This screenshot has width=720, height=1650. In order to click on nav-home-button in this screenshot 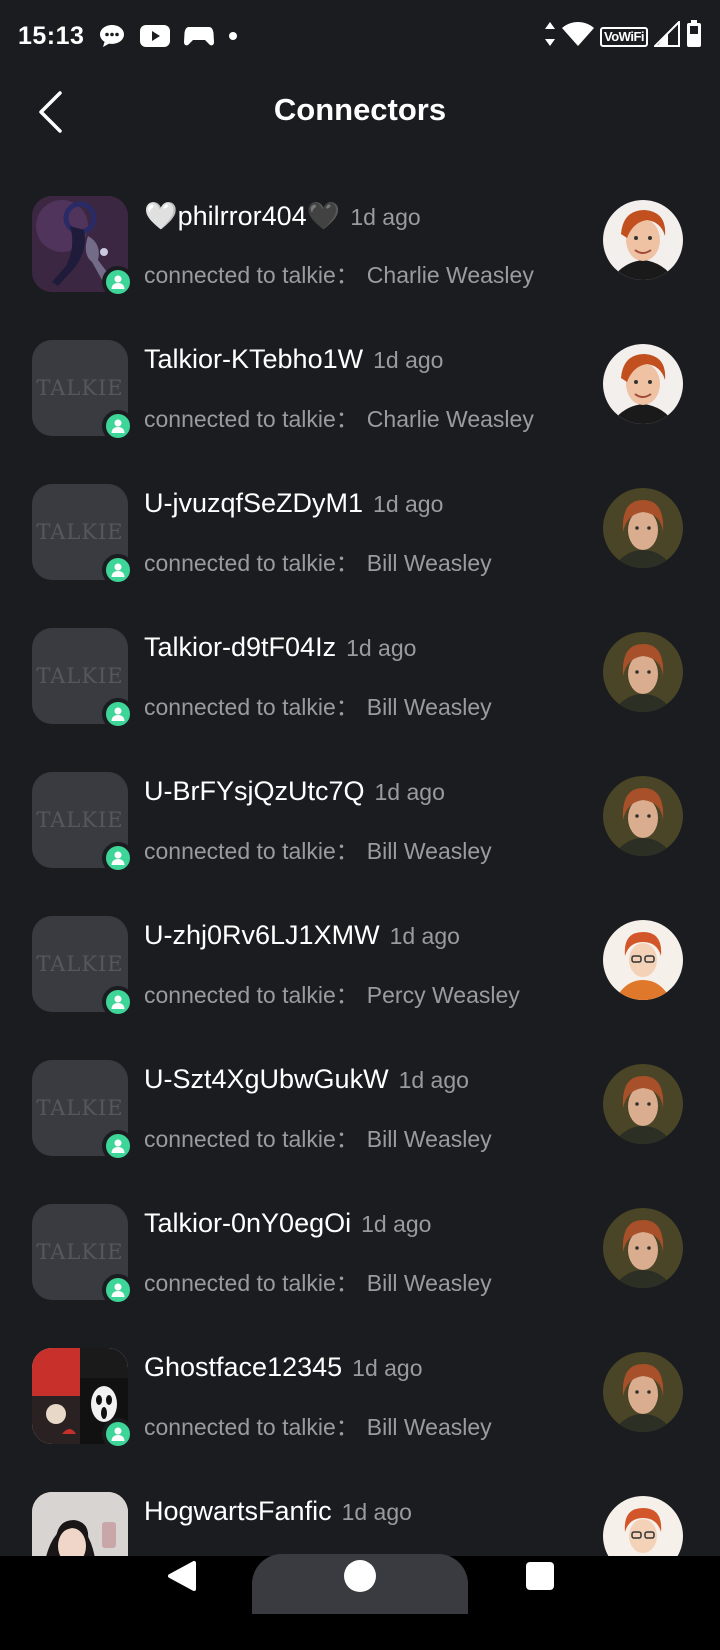, I will do `click(360, 1576)`.